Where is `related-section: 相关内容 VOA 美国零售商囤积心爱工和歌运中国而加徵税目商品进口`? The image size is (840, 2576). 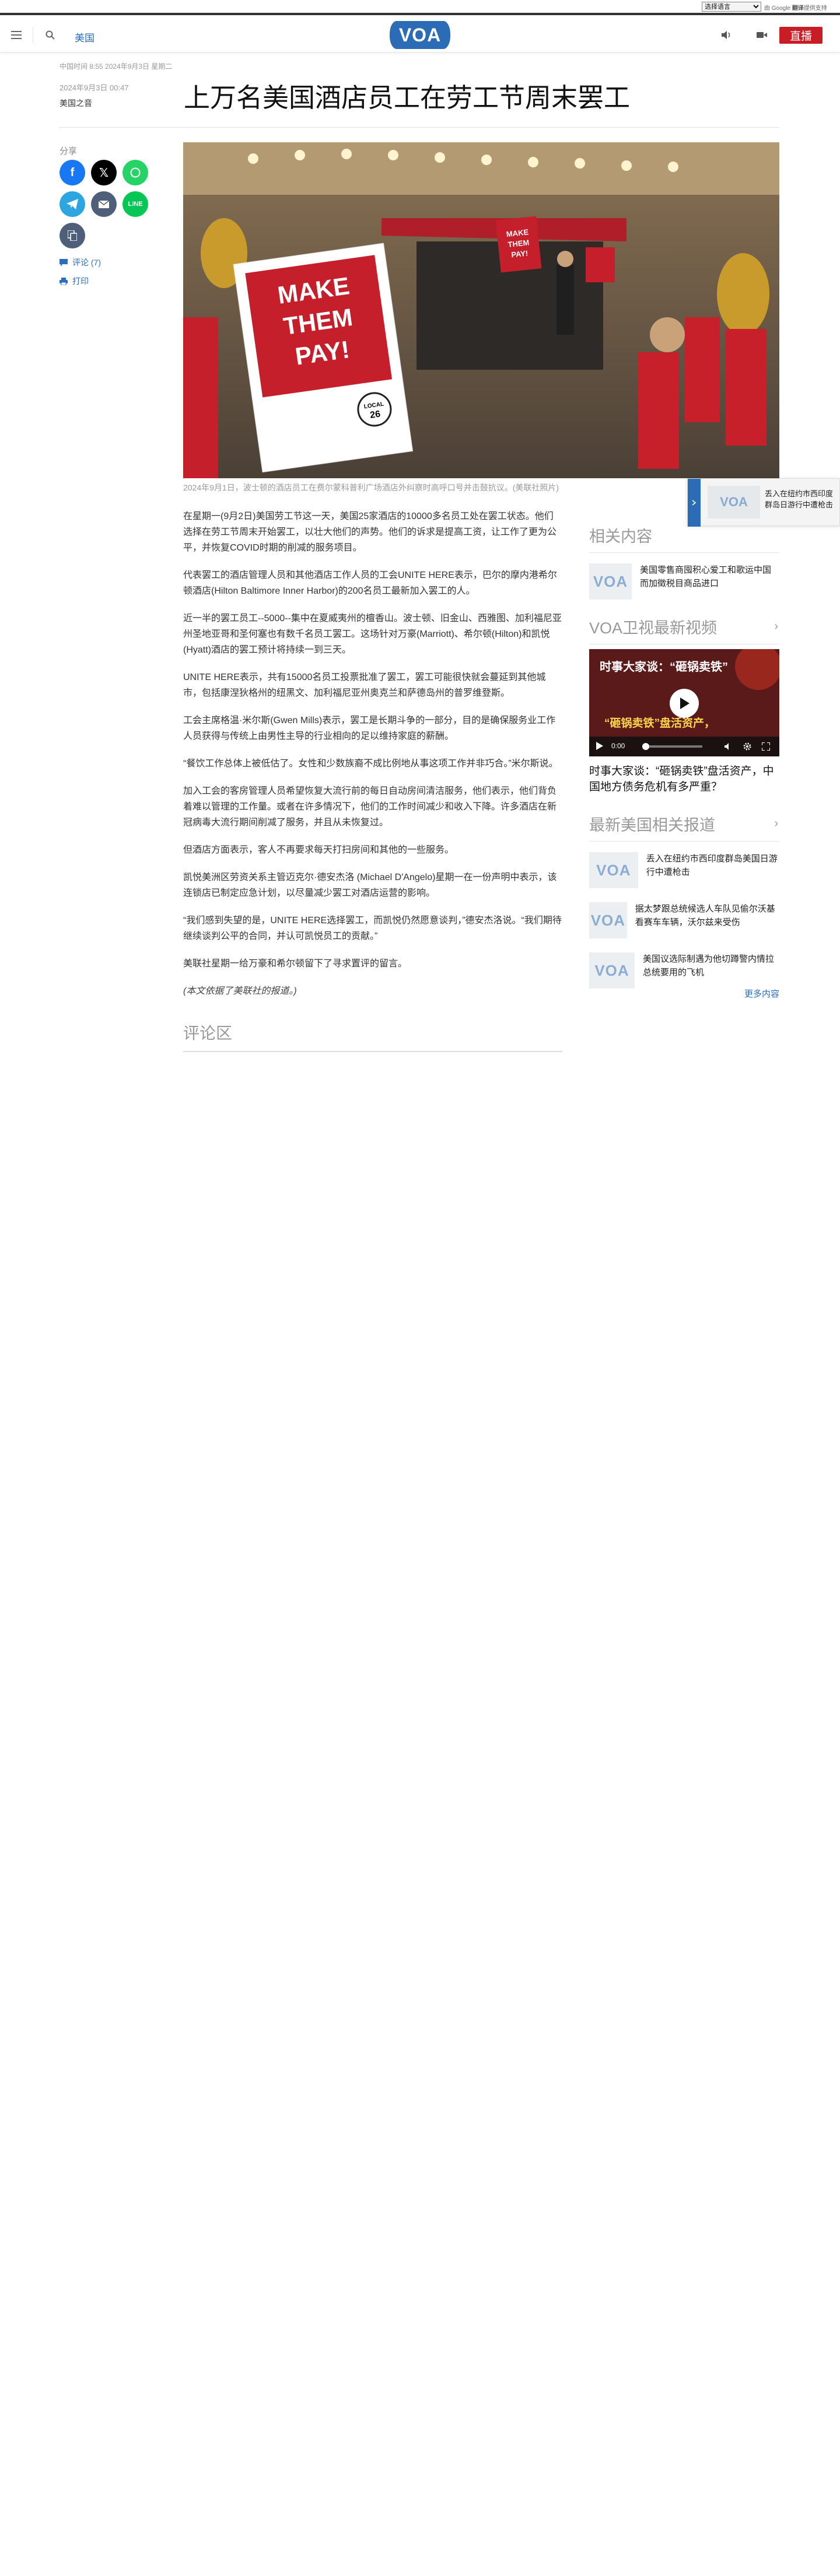
related-section: 相关内容 VOA 美国零售商囤积心爱工和歌运中国而加徵税目商品进口 is located at coordinates (684, 562).